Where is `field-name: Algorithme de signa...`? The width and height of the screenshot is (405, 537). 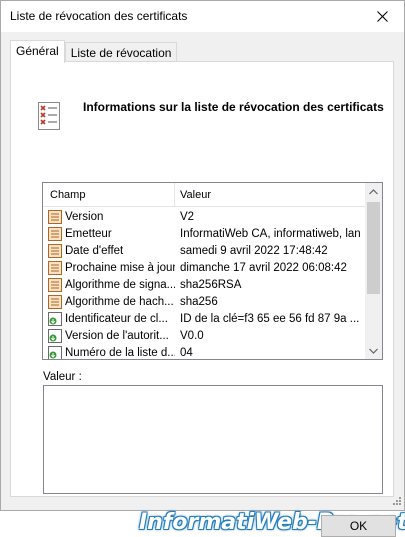
field-name: Algorithme de signa... is located at coordinates (120, 285).